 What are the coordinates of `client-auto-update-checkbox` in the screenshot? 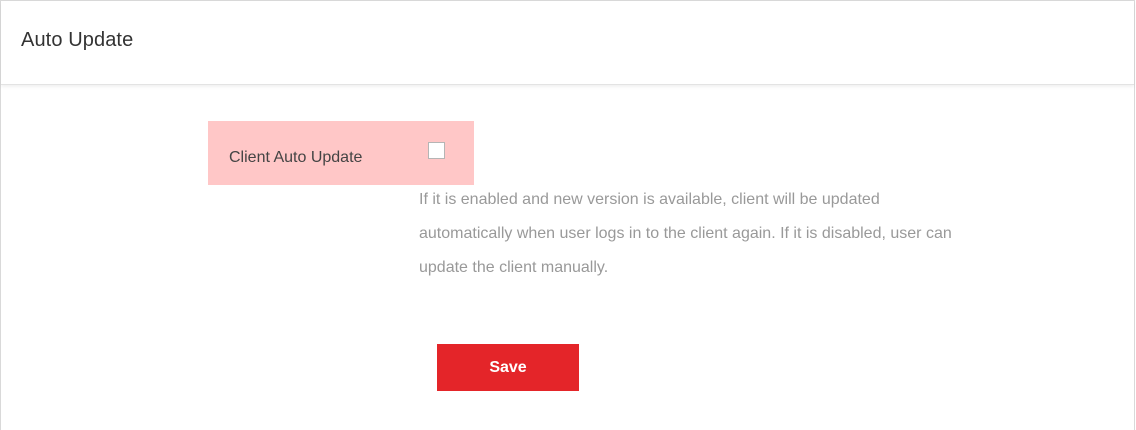 It's located at (436, 150).